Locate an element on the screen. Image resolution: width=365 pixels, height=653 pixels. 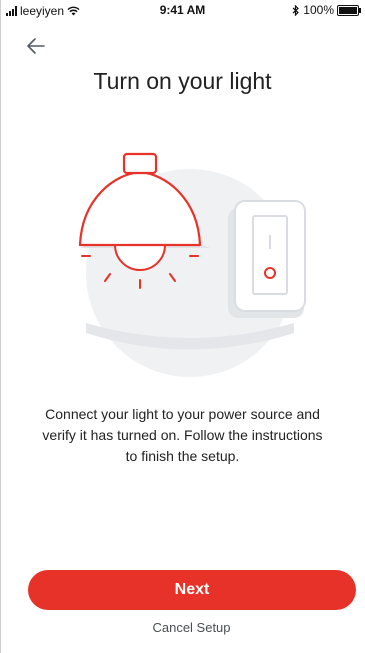
next-button: Next is located at coordinates (192, 590).